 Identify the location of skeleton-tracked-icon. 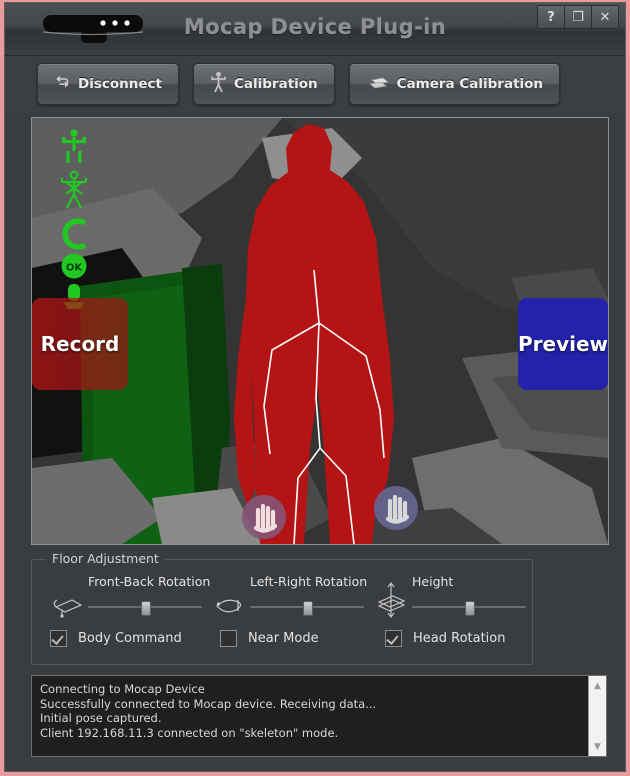
(74, 146).